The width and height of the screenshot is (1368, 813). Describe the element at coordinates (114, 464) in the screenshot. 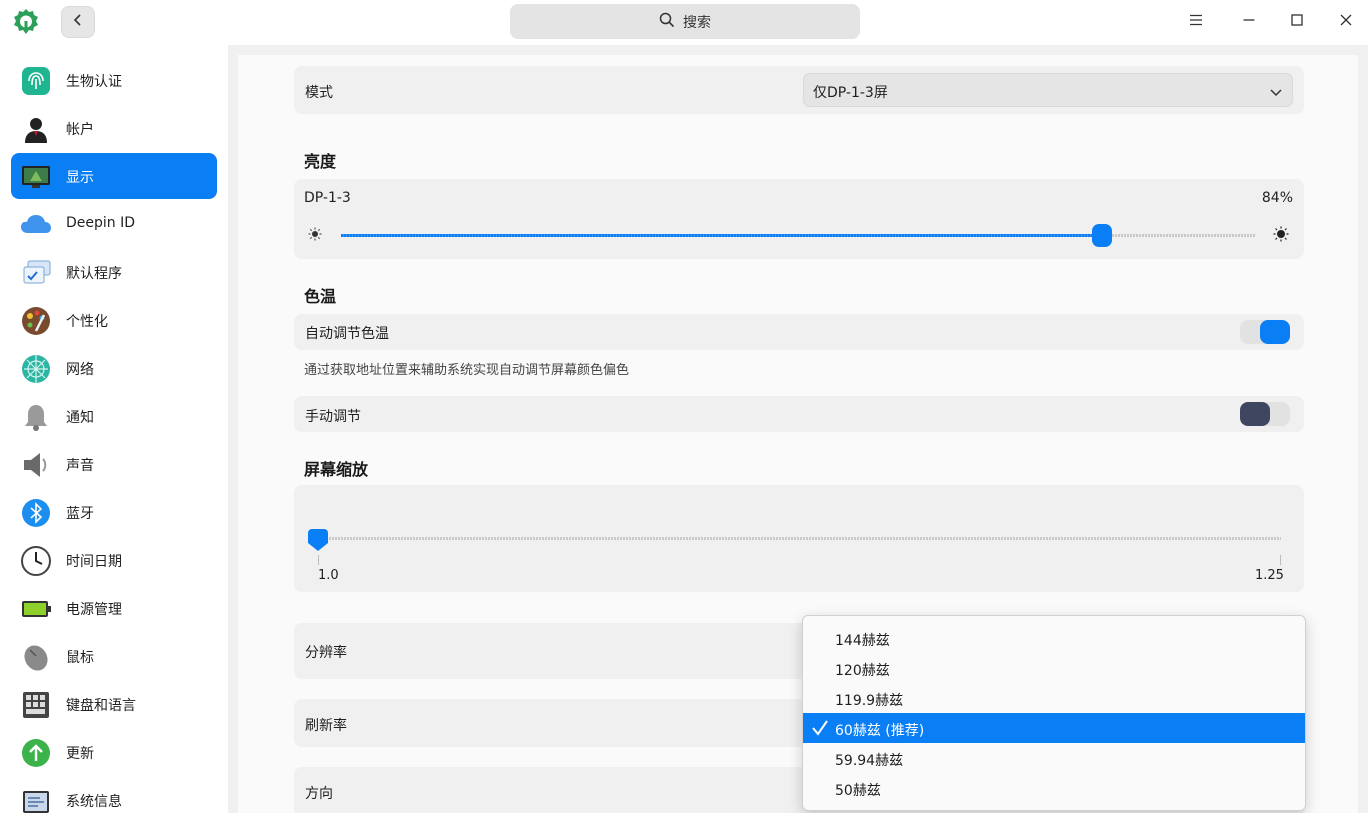

I see `sidebar-item-sound: 声音` at that location.